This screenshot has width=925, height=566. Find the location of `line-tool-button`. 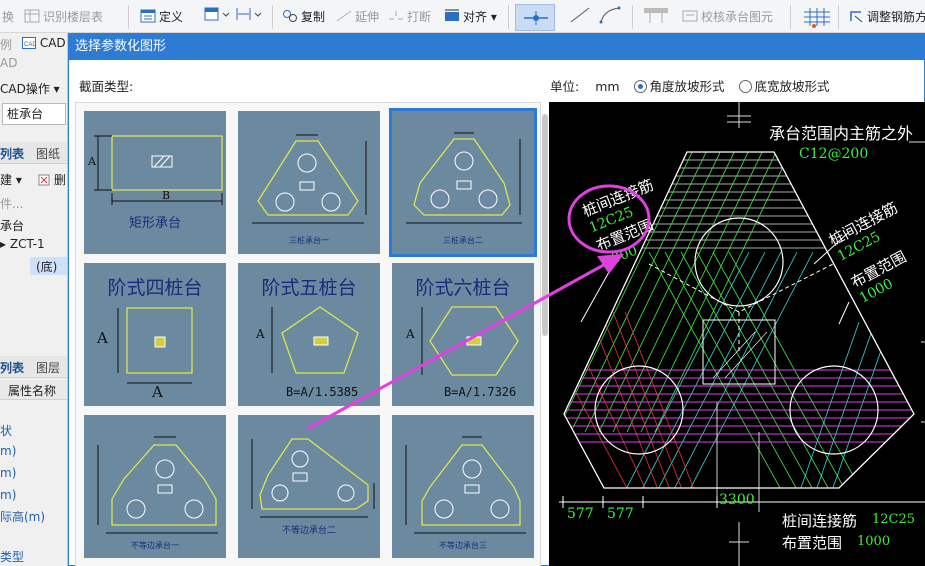

line-tool-button is located at coordinates (580, 17).